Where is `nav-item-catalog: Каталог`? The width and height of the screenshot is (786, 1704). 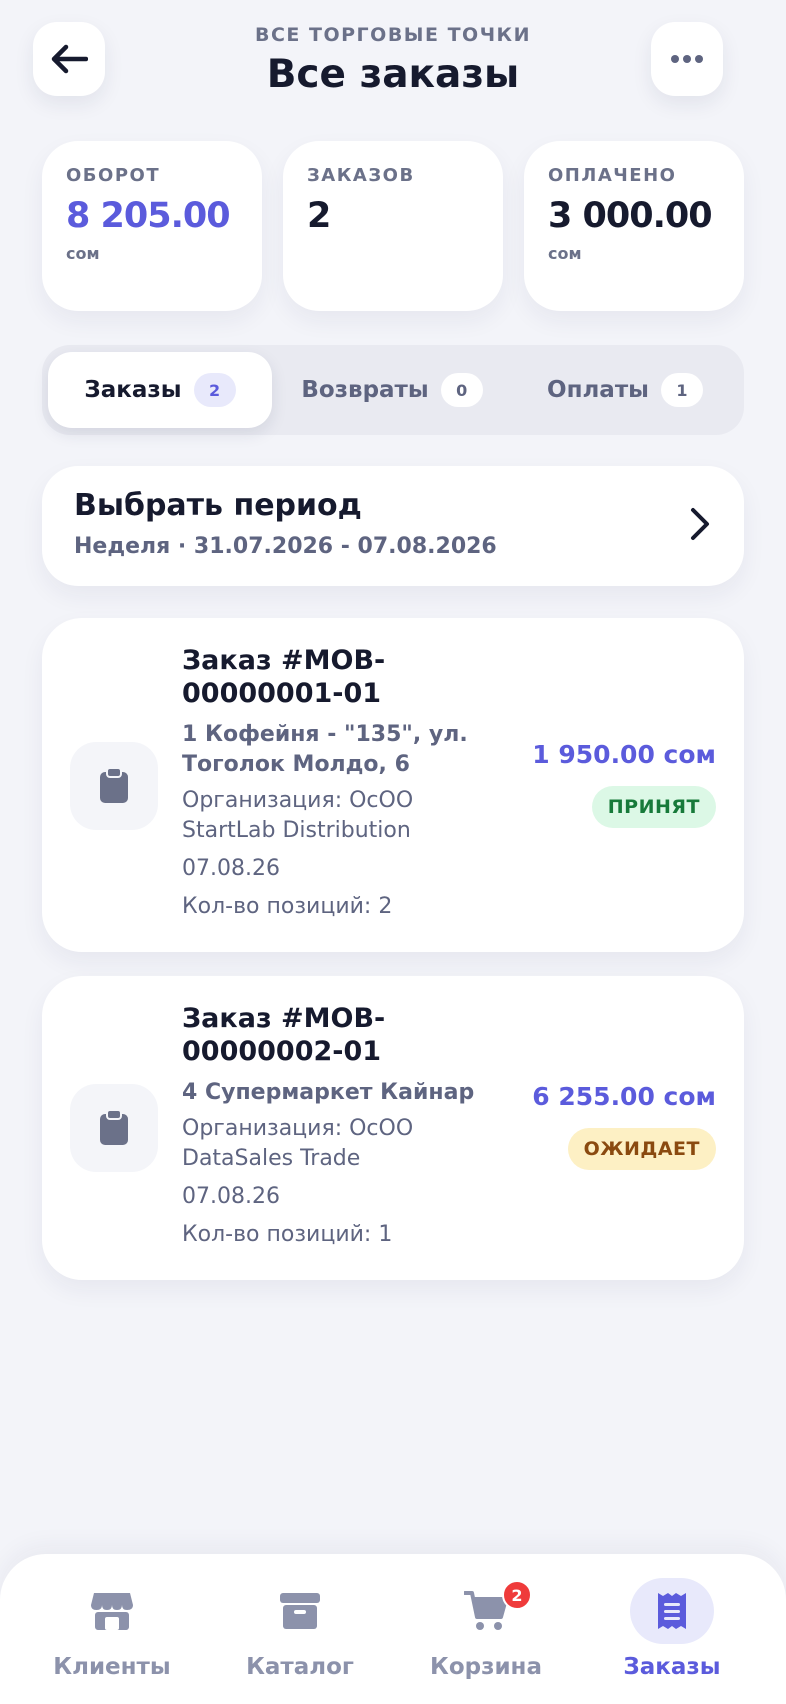 nav-item-catalog: Каталог is located at coordinates (300, 1633).